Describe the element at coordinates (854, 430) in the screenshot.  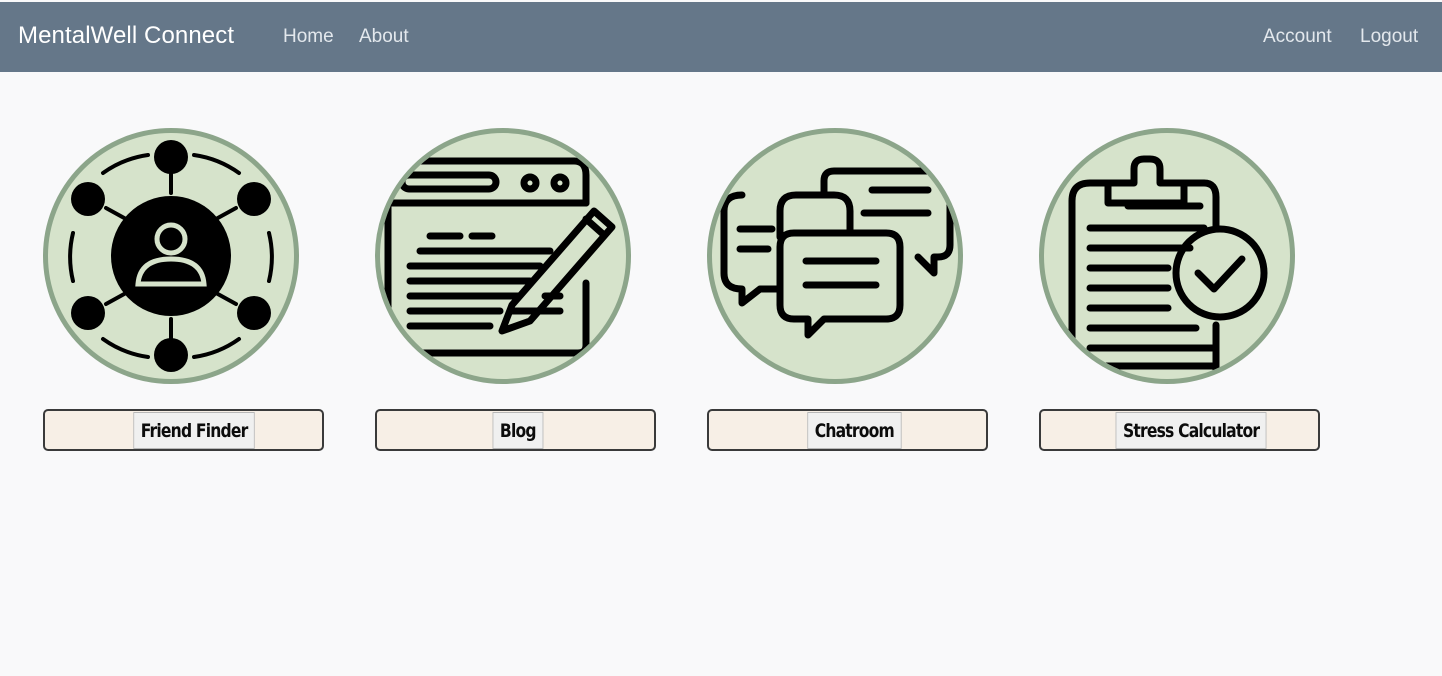
I see `chatroom-button: Chatroom` at that location.